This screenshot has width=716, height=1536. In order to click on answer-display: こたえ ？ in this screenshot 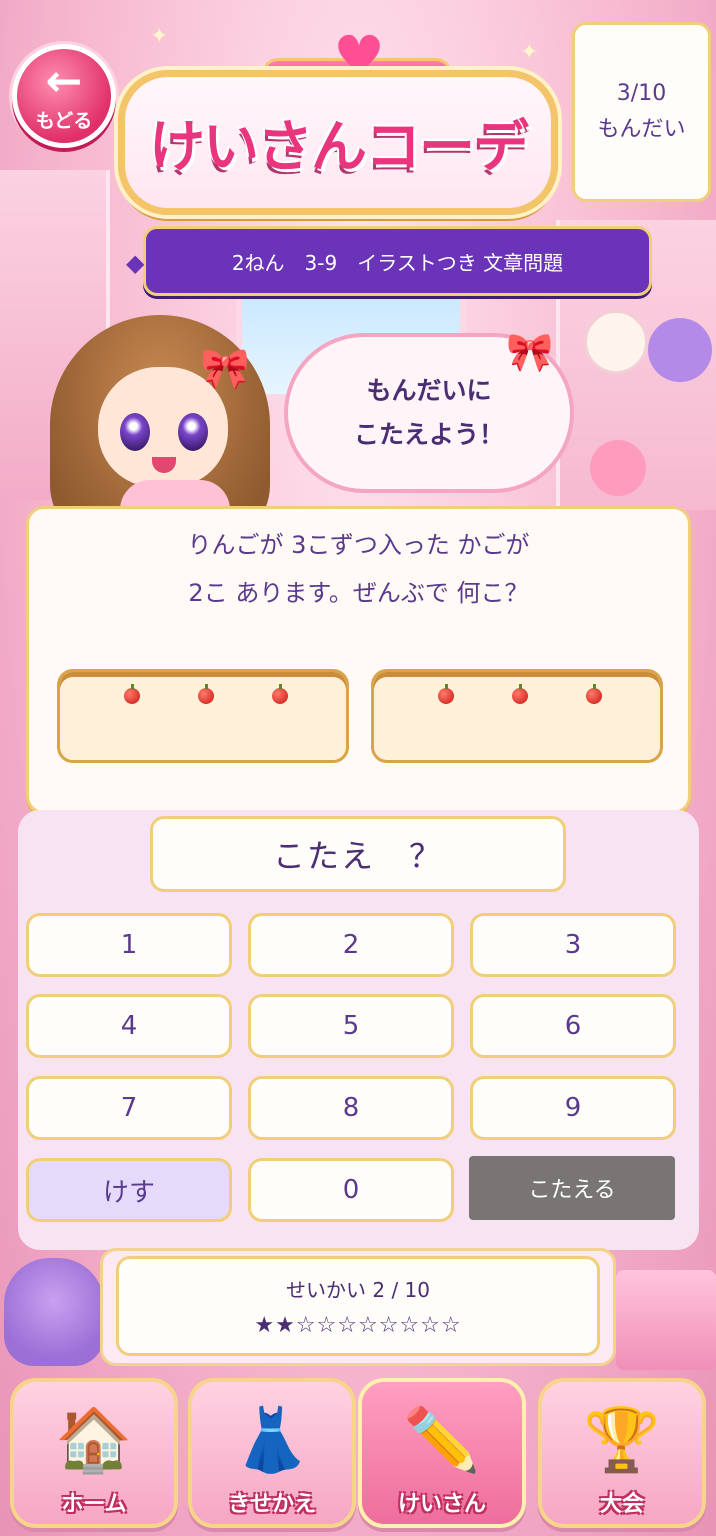, I will do `click(358, 854)`.